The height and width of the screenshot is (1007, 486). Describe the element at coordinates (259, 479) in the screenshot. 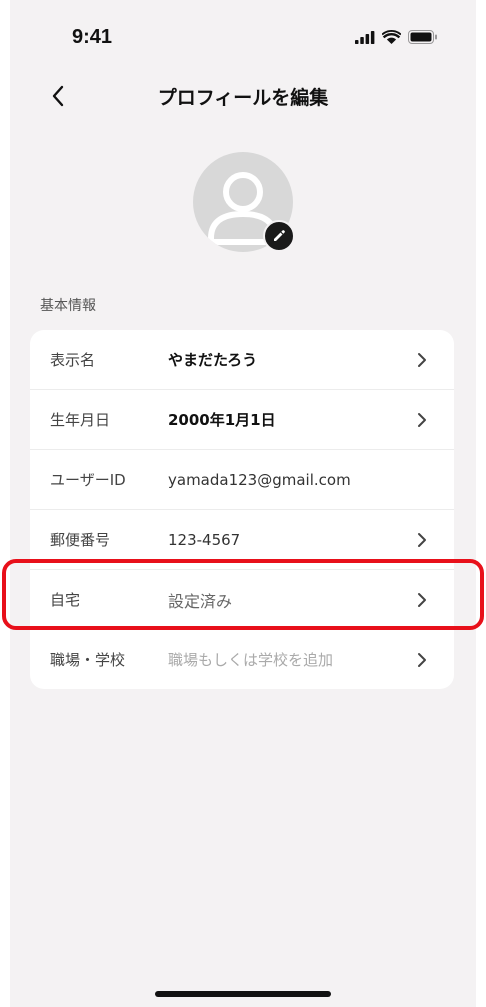

I see `row-value: yamada123@gmail.com` at that location.